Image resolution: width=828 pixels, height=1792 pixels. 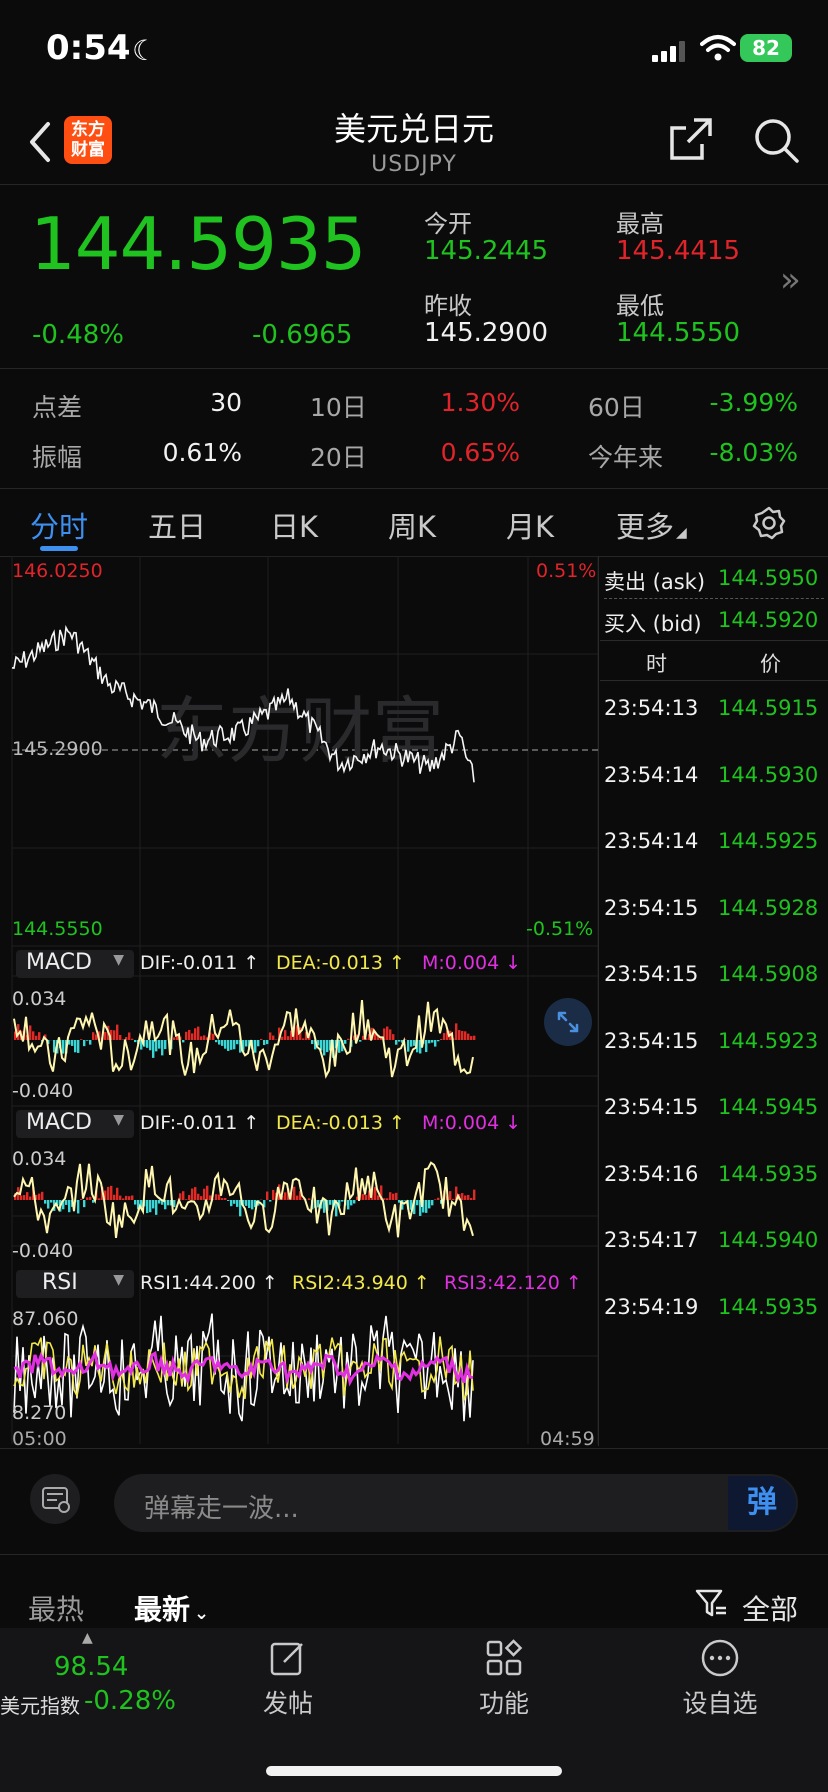 What do you see at coordinates (202, 452) in the screenshot?
I see `amplitude-value: 0.61%` at bounding box center [202, 452].